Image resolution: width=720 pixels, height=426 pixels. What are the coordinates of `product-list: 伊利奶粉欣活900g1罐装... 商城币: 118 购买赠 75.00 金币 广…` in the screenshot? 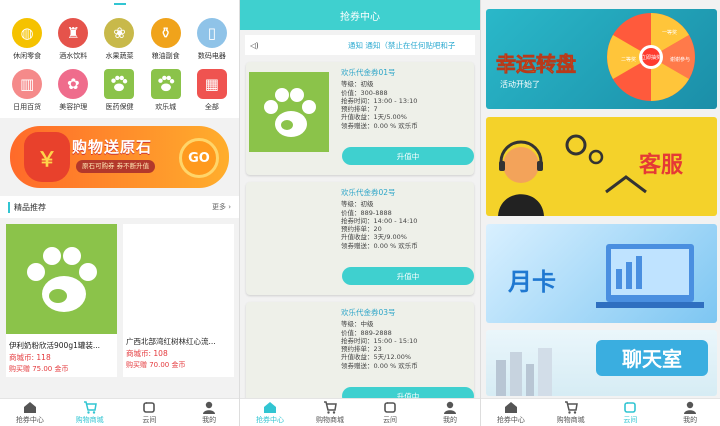 It's located at (119, 297).